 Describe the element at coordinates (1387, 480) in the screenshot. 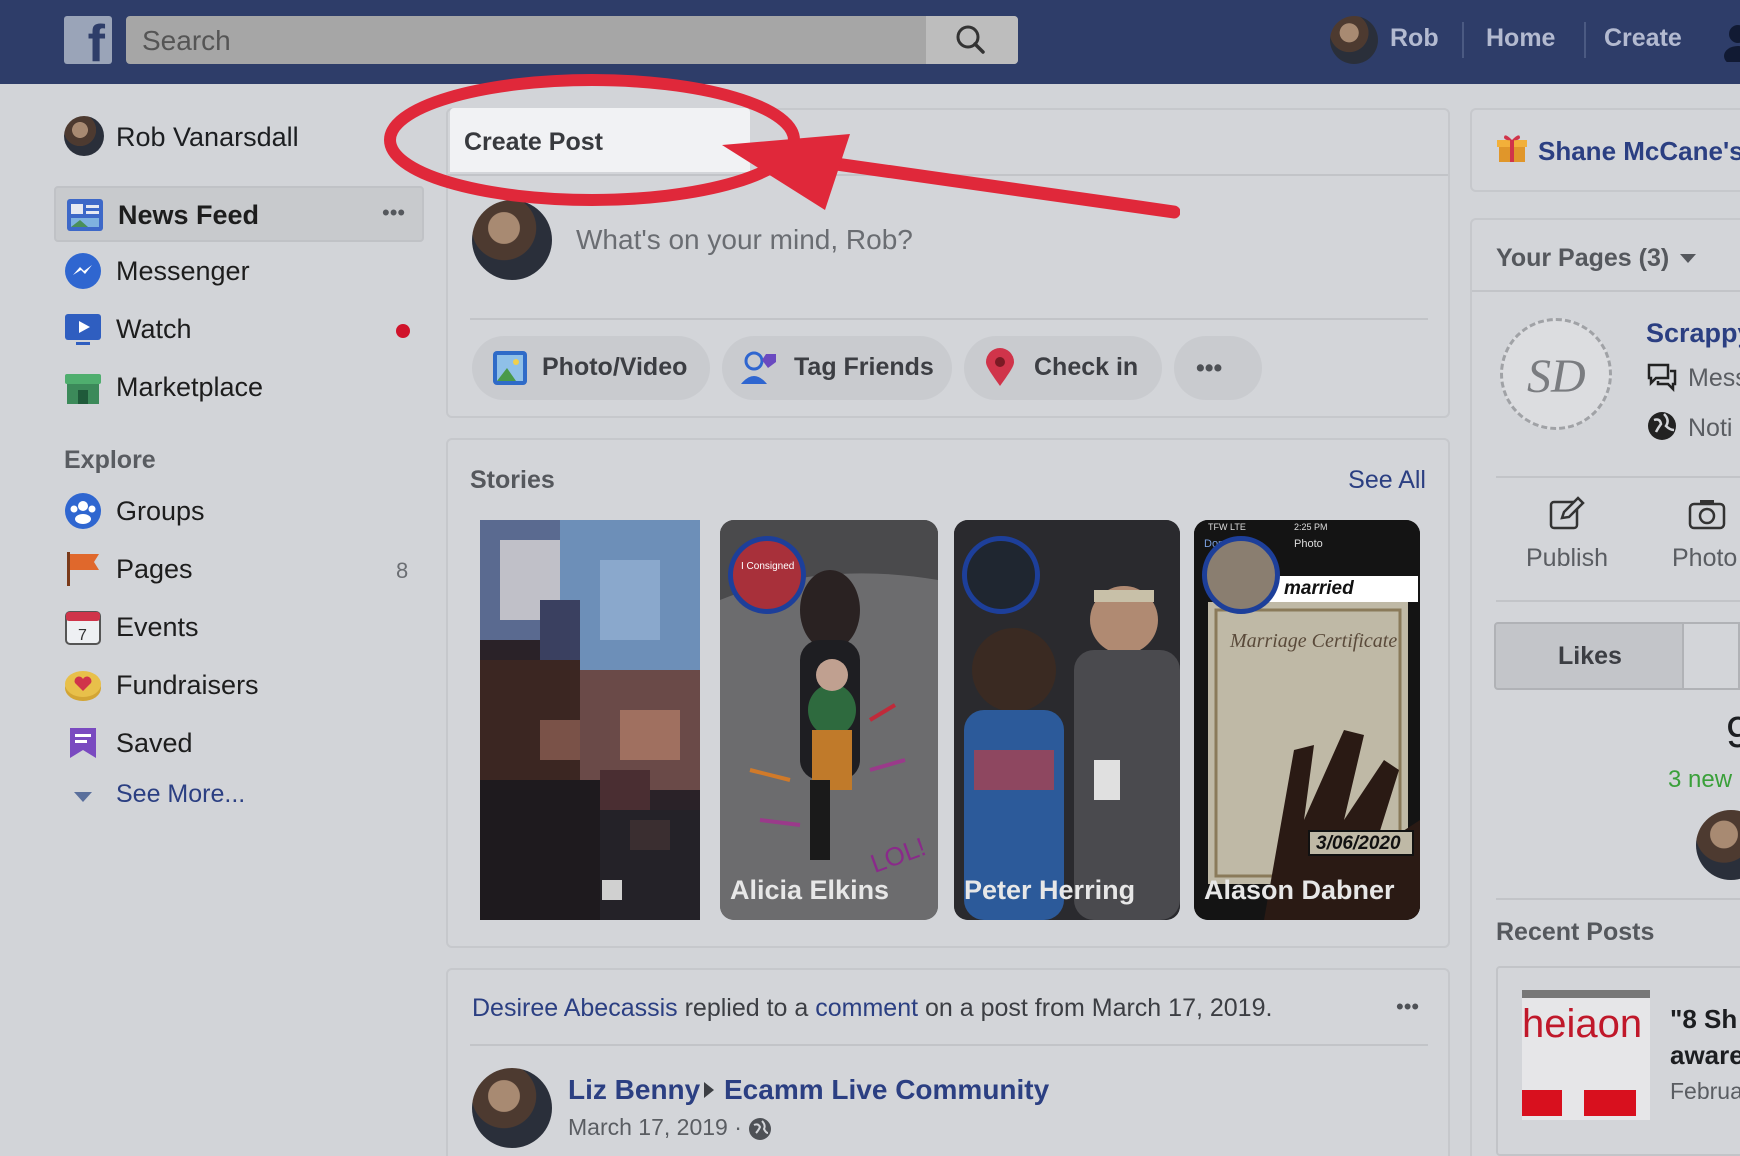

I see `see-all-stories-link: See All` at that location.